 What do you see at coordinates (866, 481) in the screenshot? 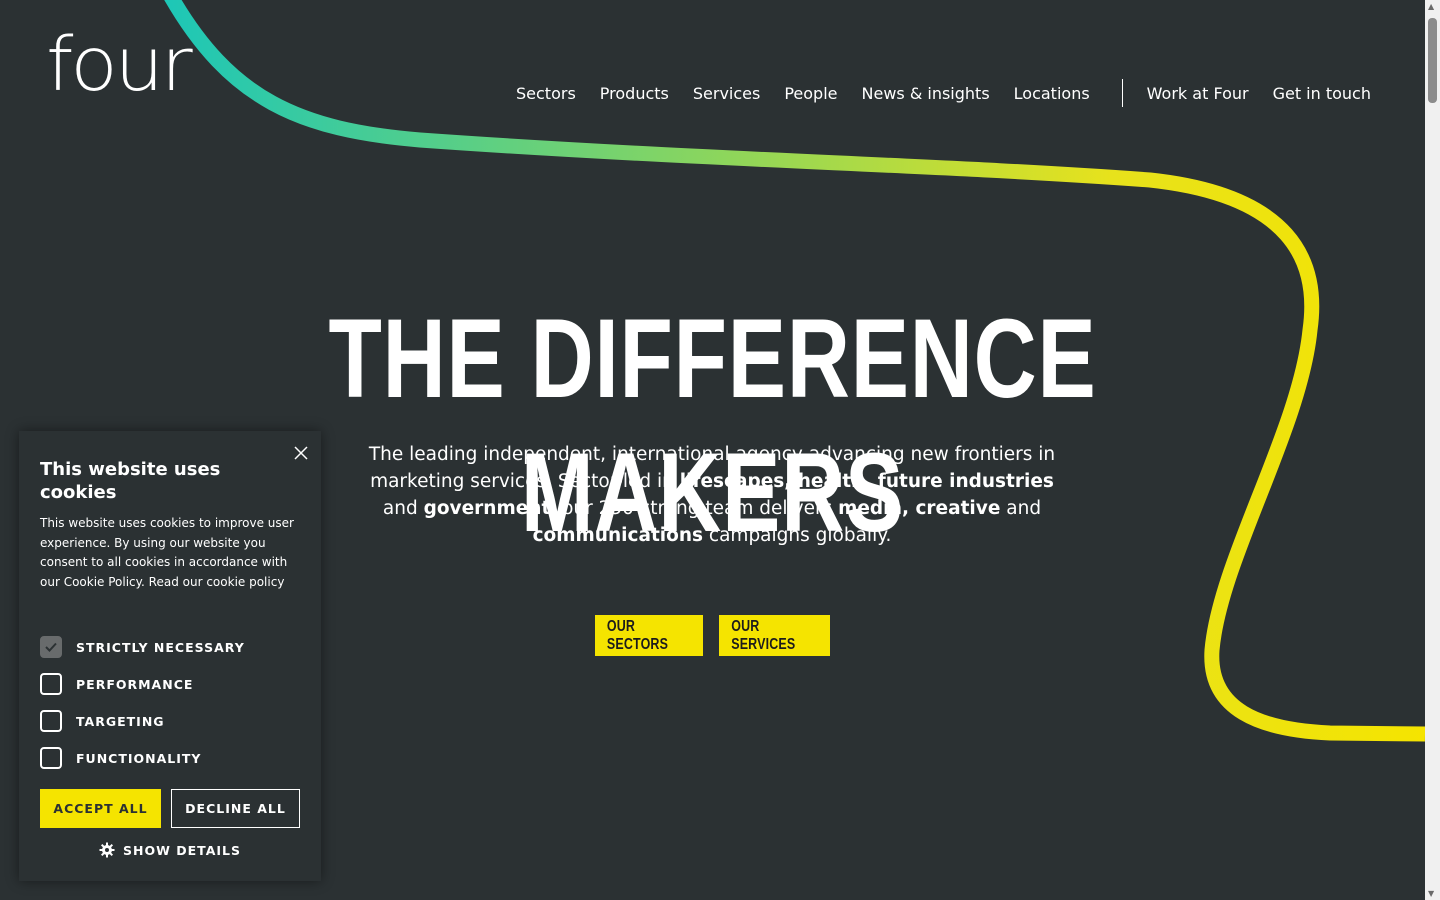
I see `hero-text-emphasis: lifescapes, health, future industries` at bounding box center [866, 481].